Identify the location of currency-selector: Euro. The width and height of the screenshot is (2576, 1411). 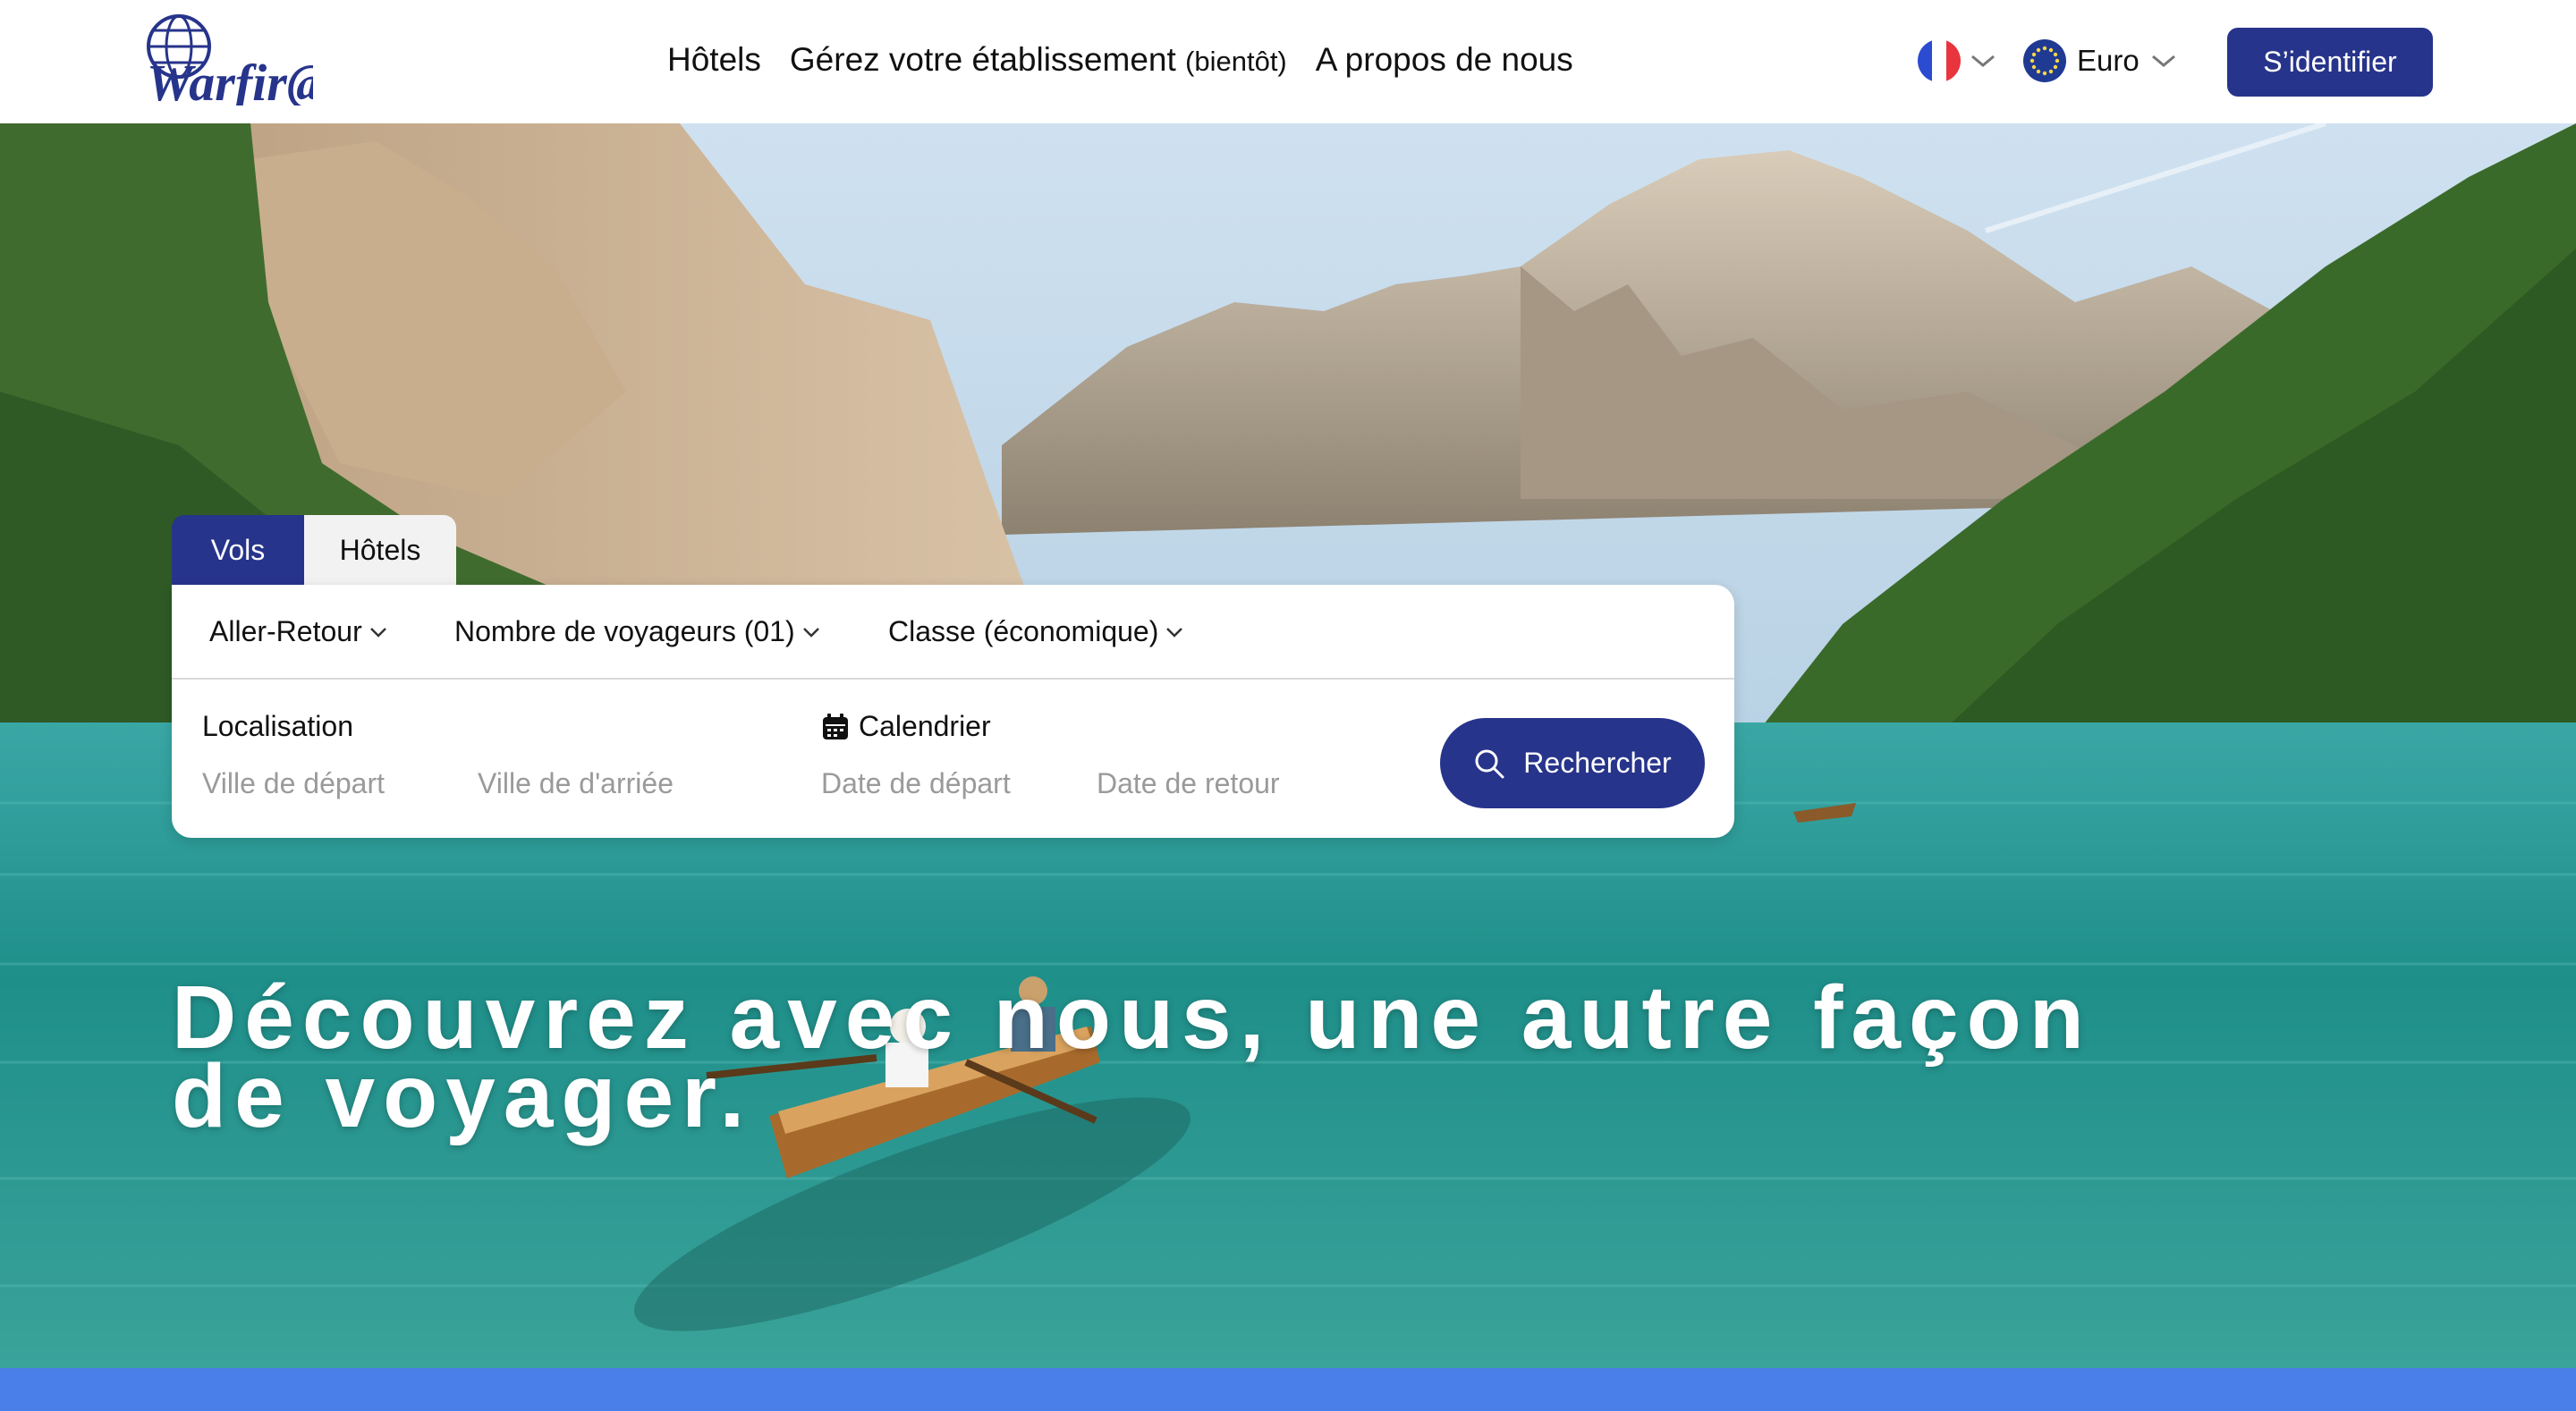
(2100, 61).